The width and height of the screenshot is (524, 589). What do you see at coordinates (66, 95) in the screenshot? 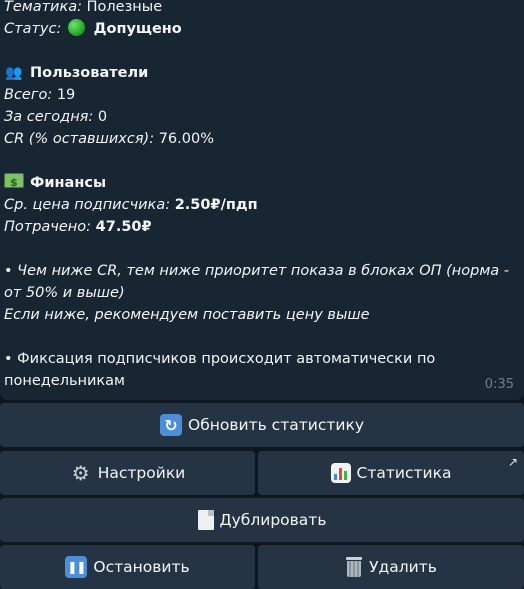
I see `total-value: 19` at bounding box center [66, 95].